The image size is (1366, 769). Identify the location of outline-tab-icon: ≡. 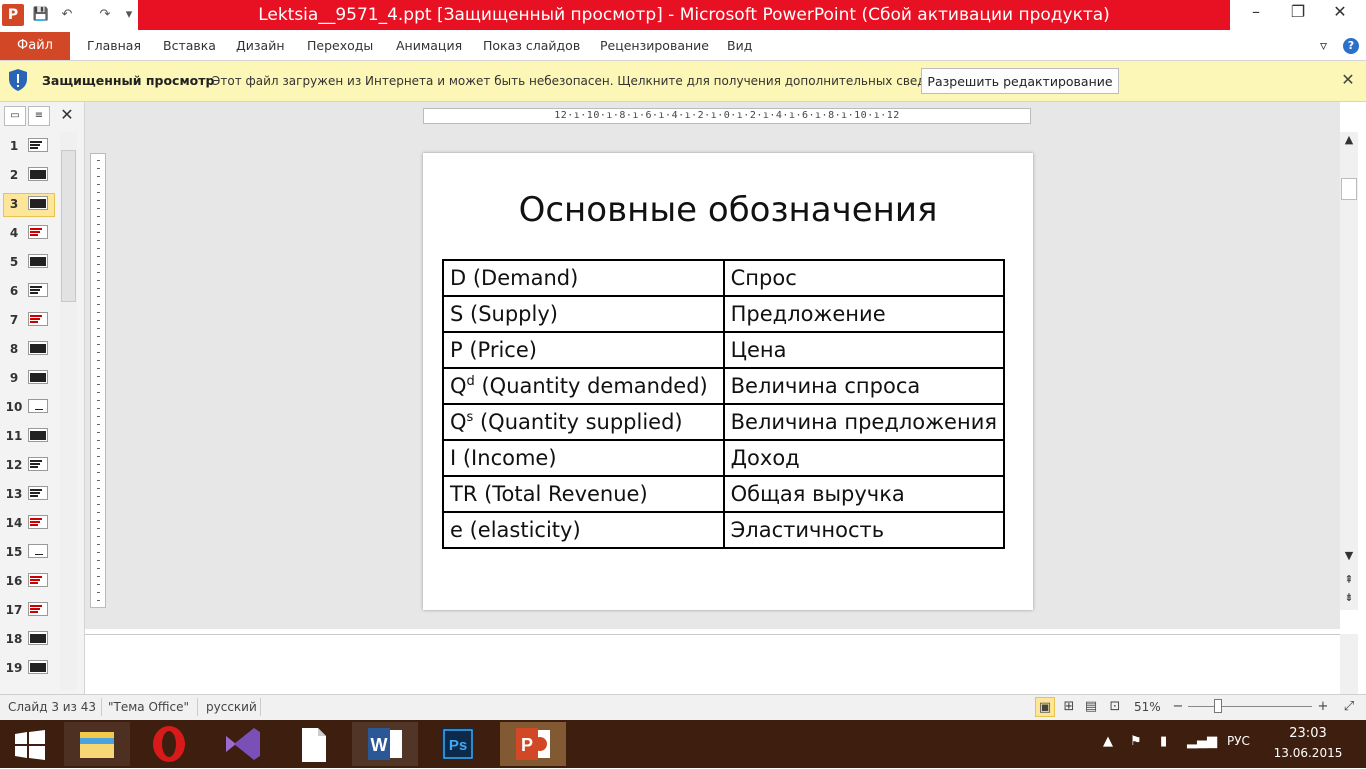
(39, 116).